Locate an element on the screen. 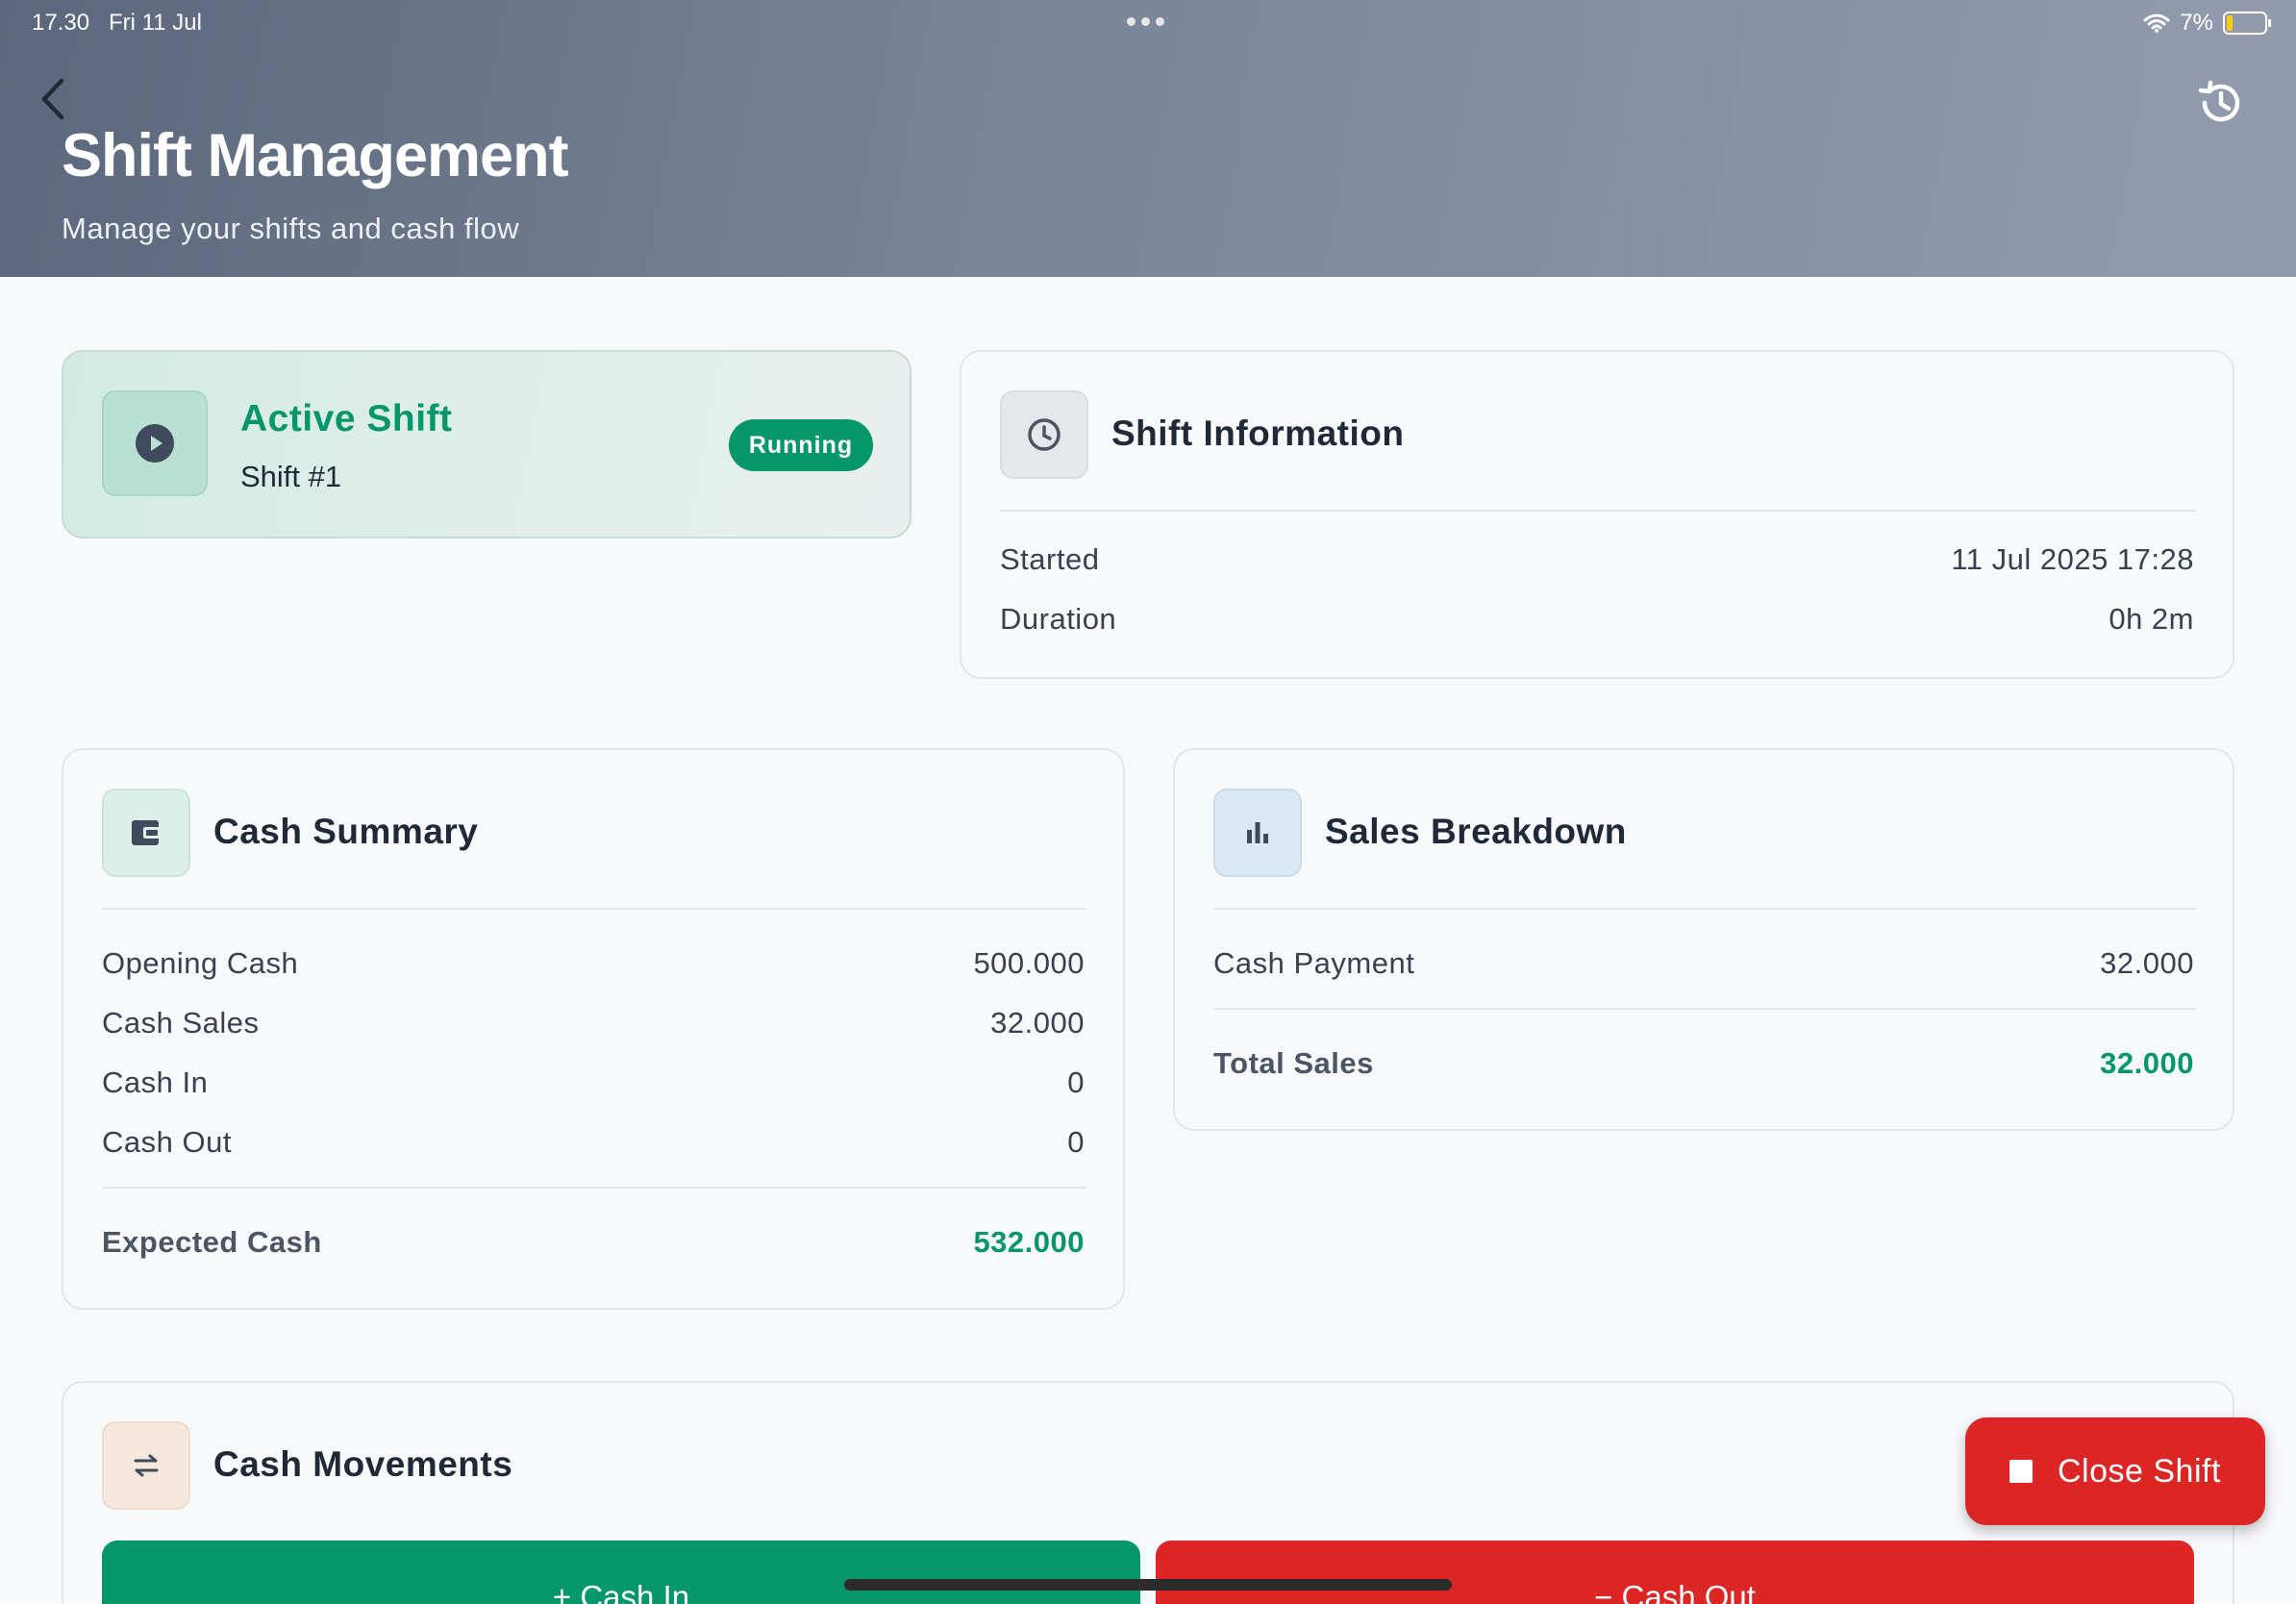 This screenshot has width=2296, height=1604. opening-cash-label: Opening Cash is located at coordinates (200, 963).